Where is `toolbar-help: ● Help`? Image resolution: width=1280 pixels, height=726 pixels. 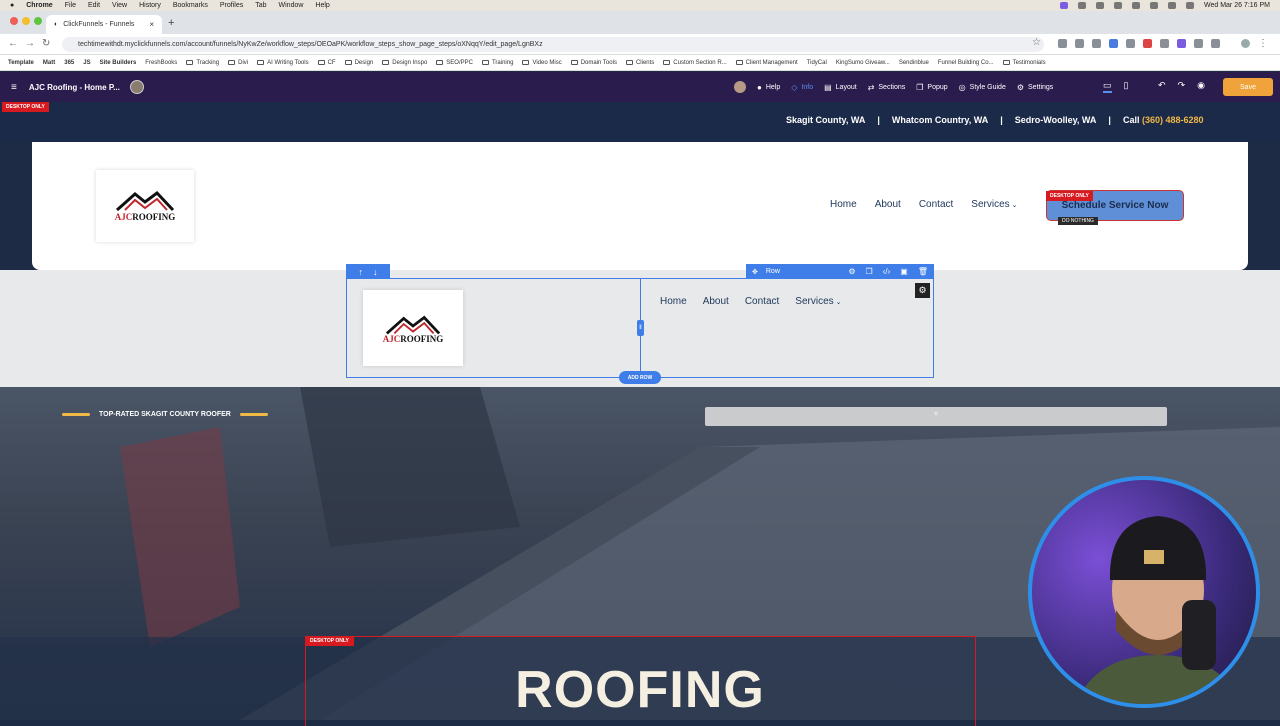
toolbar-help: ● Help is located at coordinates (768, 87).